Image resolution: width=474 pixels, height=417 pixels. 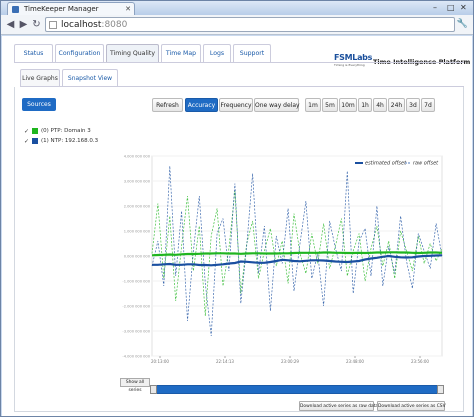 What do you see at coordinates (137, 257) in the screenshot?
I see `y-tick-label: 0.000 000 000` at bounding box center [137, 257].